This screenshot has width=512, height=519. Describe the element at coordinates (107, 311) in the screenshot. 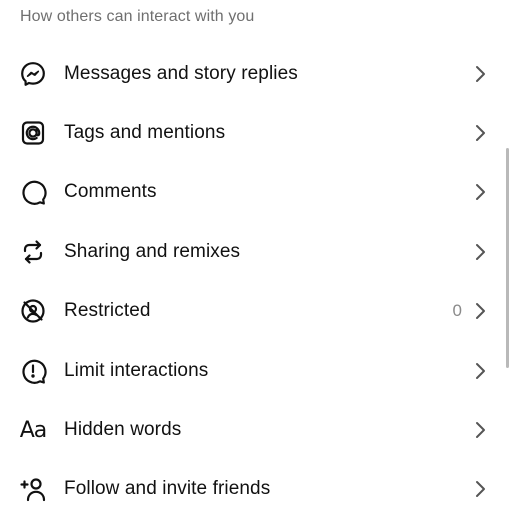

I see `row-label: Restricted` at that location.